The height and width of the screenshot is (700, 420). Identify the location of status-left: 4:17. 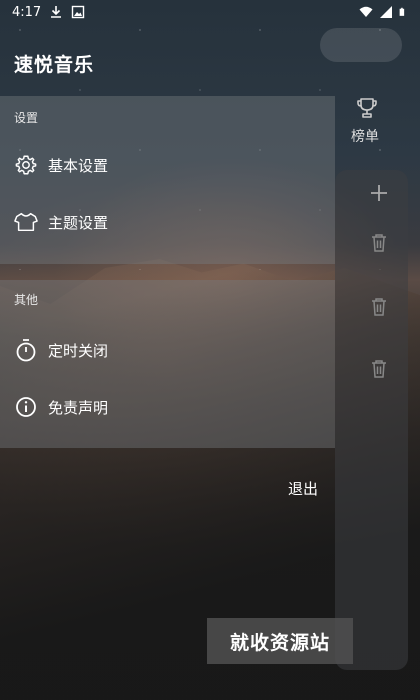
(48, 12).